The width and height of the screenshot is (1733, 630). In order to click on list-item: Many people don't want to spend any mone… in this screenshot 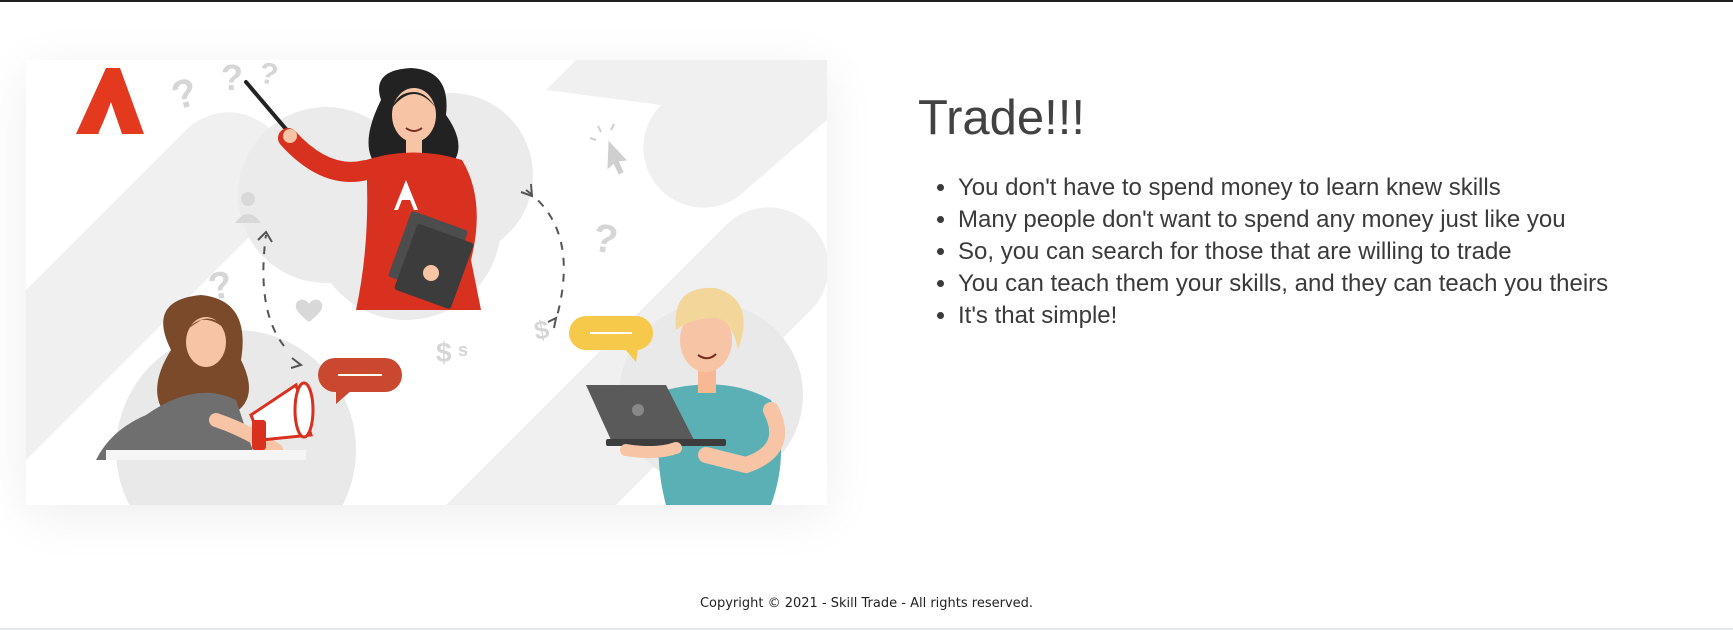, I will do `click(1345, 220)`.